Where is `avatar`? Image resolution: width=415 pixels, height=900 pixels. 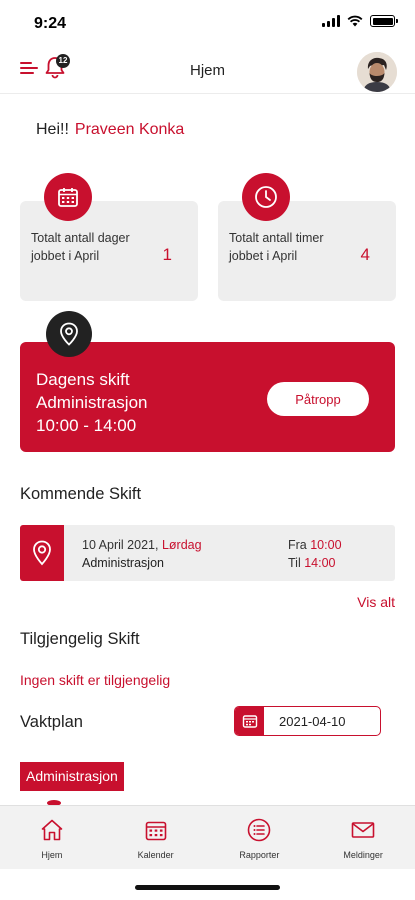
avatar is located at coordinates (377, 72).